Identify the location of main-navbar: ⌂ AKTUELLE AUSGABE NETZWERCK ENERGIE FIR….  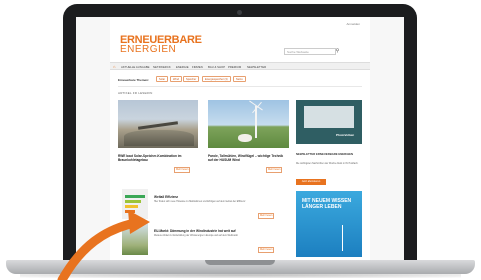
(240, 66).